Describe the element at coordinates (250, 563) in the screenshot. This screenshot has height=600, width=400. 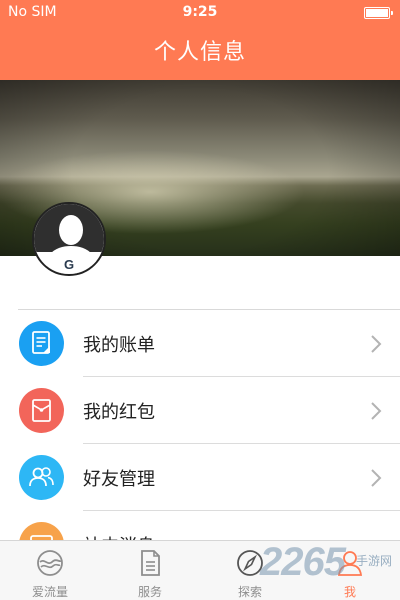
I see `compass-icon` at that location.